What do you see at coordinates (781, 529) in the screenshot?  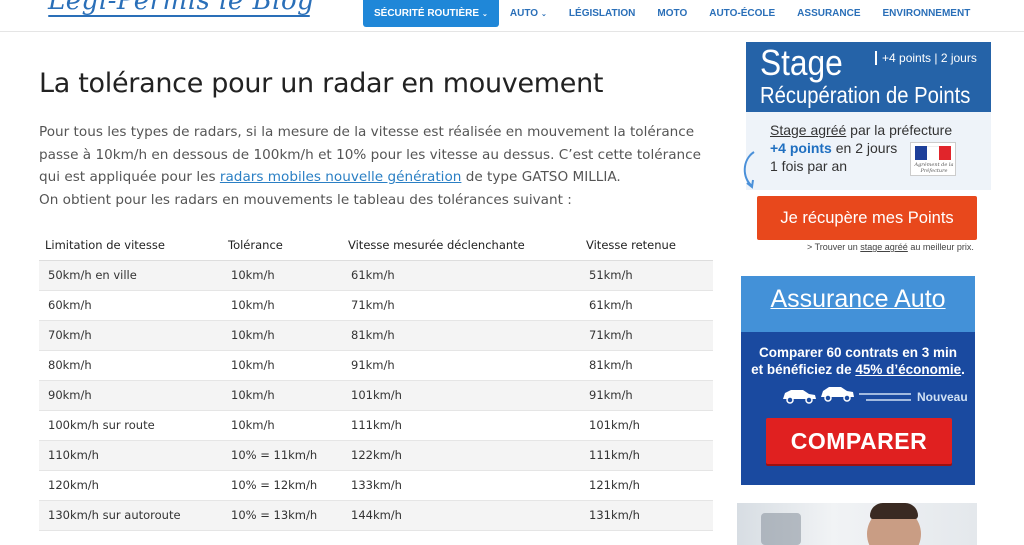 I see `photo-detail` at bounding box center [781, 529].